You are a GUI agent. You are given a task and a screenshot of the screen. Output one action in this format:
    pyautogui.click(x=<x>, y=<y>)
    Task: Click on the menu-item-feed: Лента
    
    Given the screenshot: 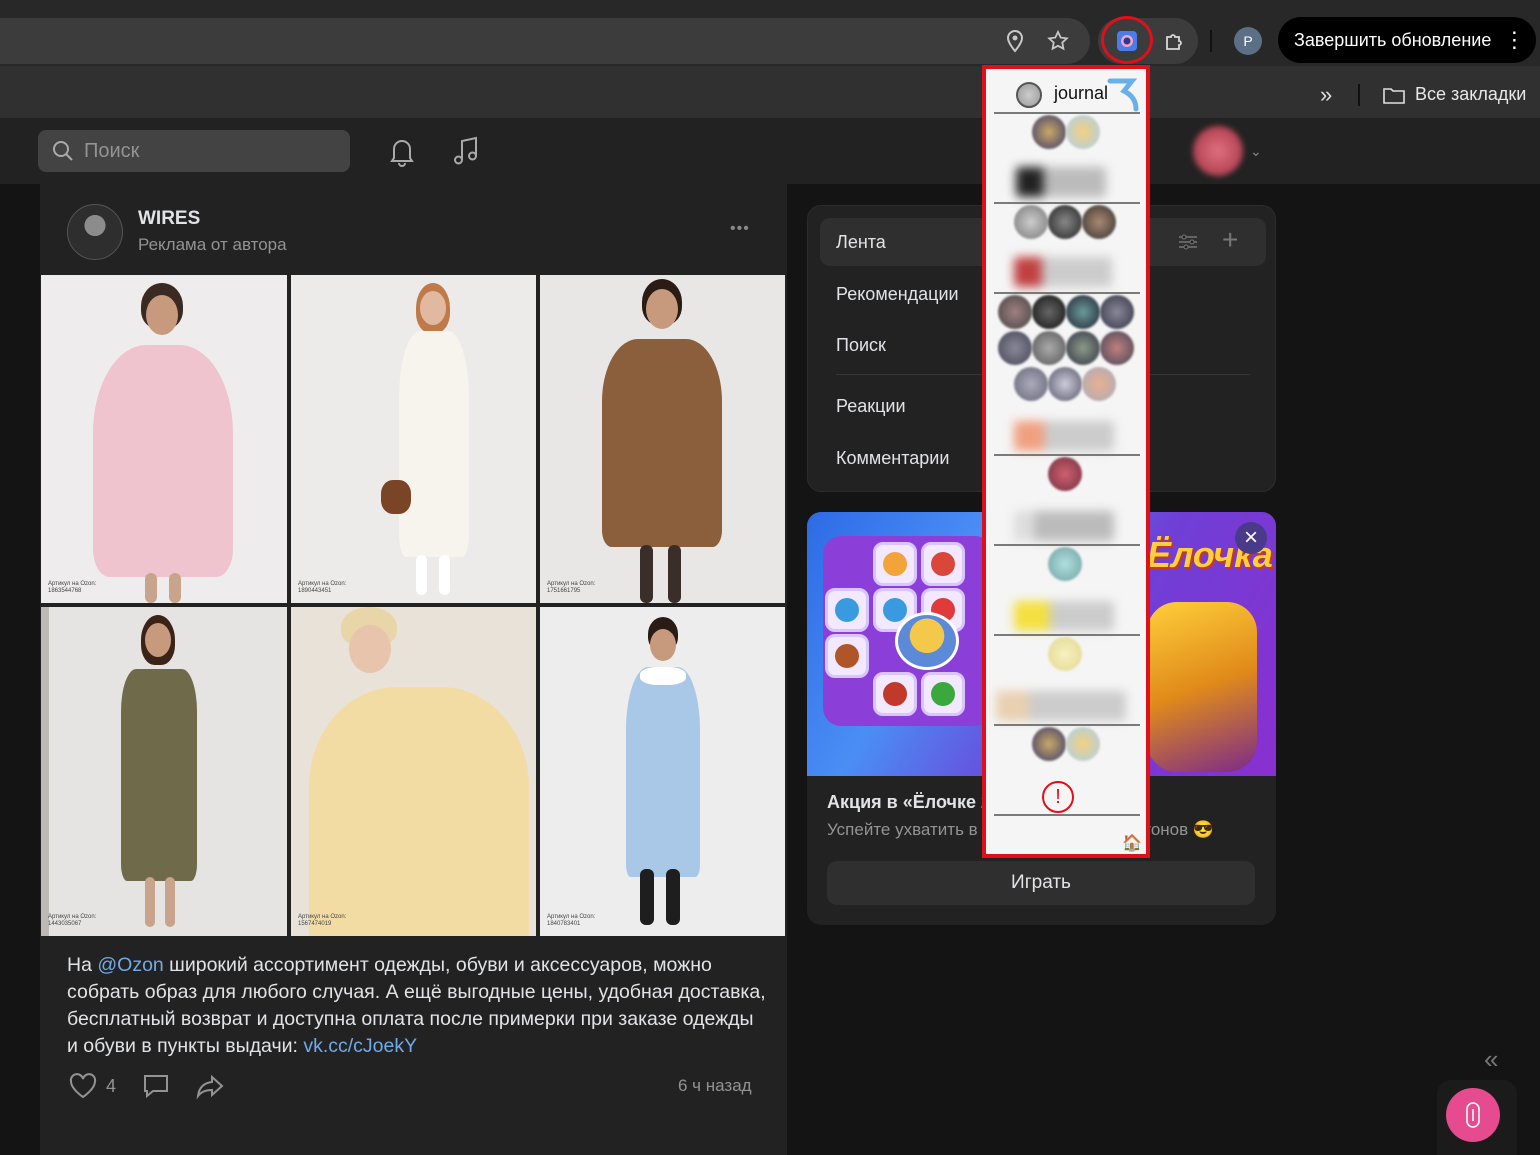 What is the action you would take?
    pyautogui.click(x=861, y=242)
    